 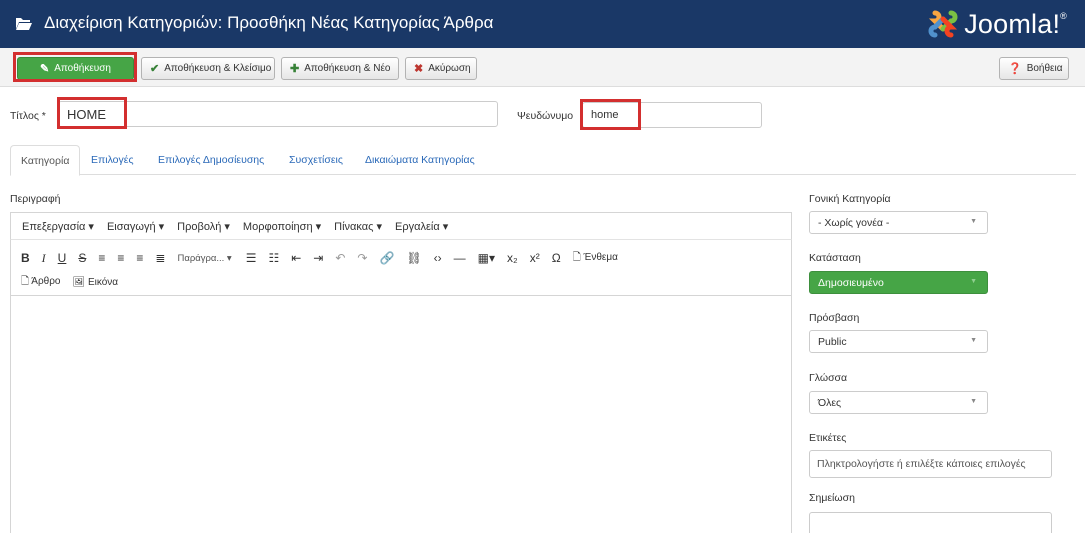 I want to click on language-select: Όλες ▼, so click(x=898, y=402).